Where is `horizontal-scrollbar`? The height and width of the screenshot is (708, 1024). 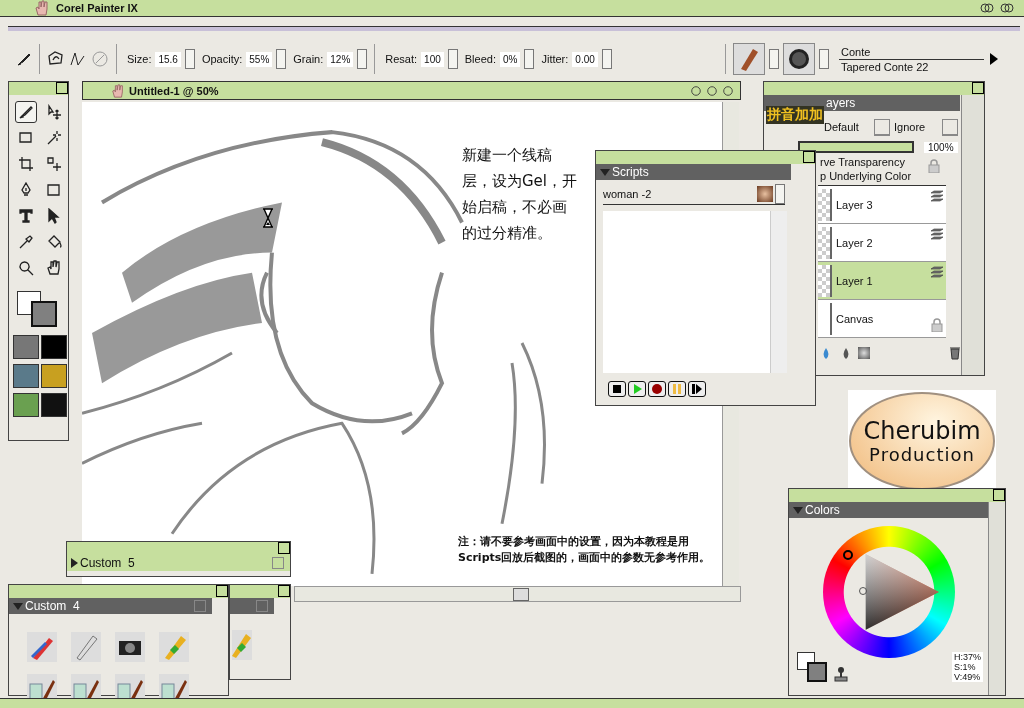
horizontal-scrollbar is located at coordinates (517, 594).